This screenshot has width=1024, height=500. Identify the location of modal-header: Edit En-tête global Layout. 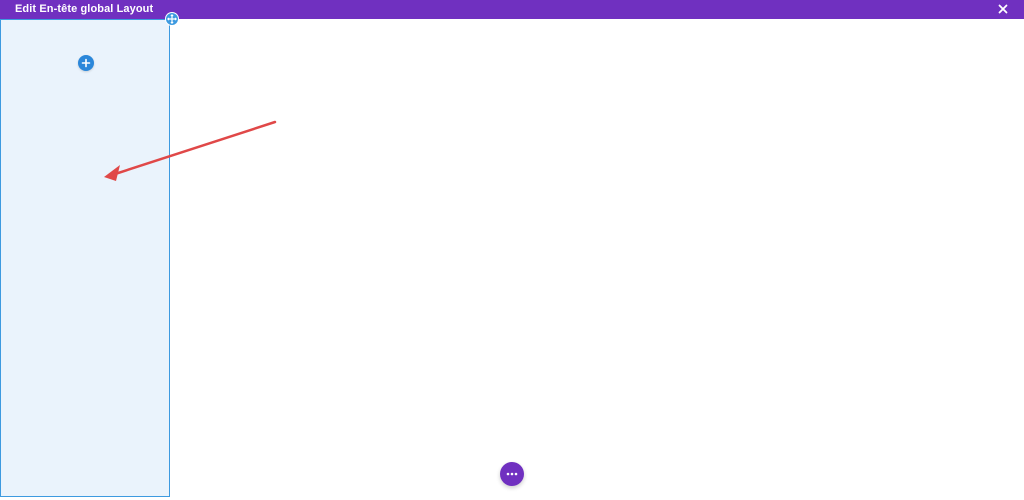
(512, 9).